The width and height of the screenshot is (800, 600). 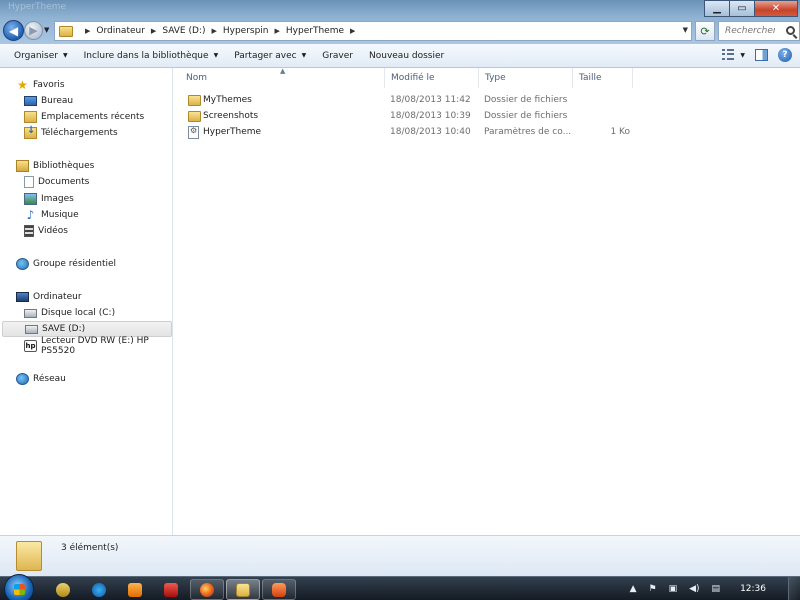 What do you see at coordinates (673, 589) in the screenshot?
I see `network-status-icon: ▣` at bounding box center [673, 589].